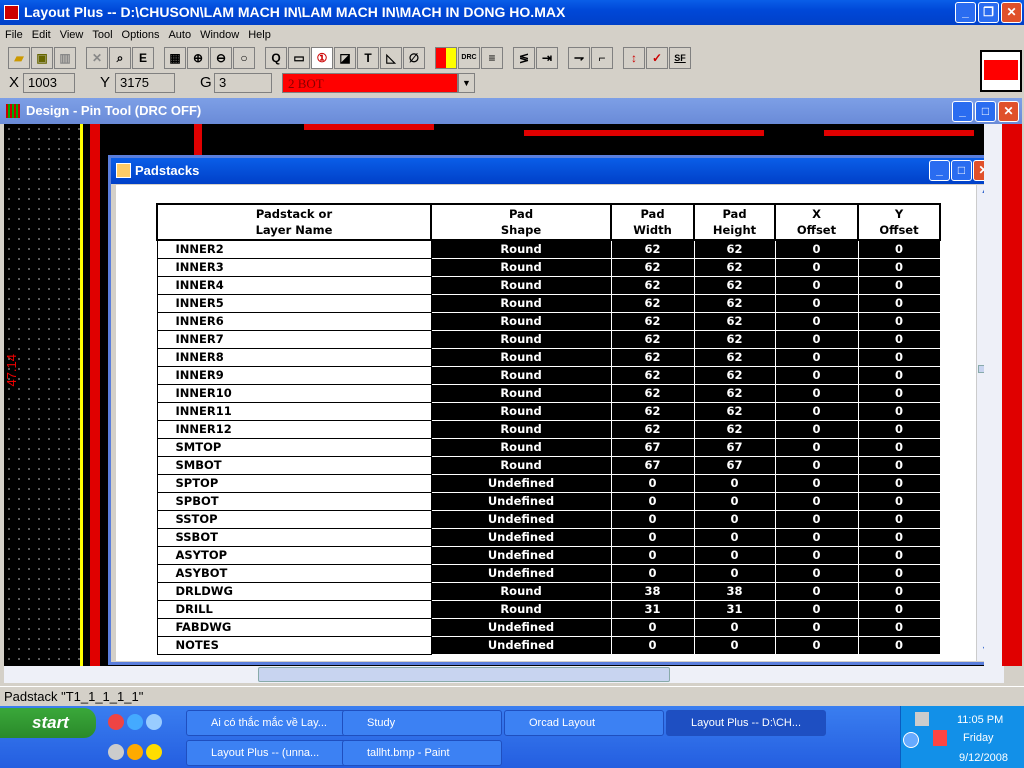 Image resolution: width=1024 pixels, height=768 pixels. Describe the element at coordinates (345, 58) in the screenshot. I see `obstacle-icon: ◪` at that location.